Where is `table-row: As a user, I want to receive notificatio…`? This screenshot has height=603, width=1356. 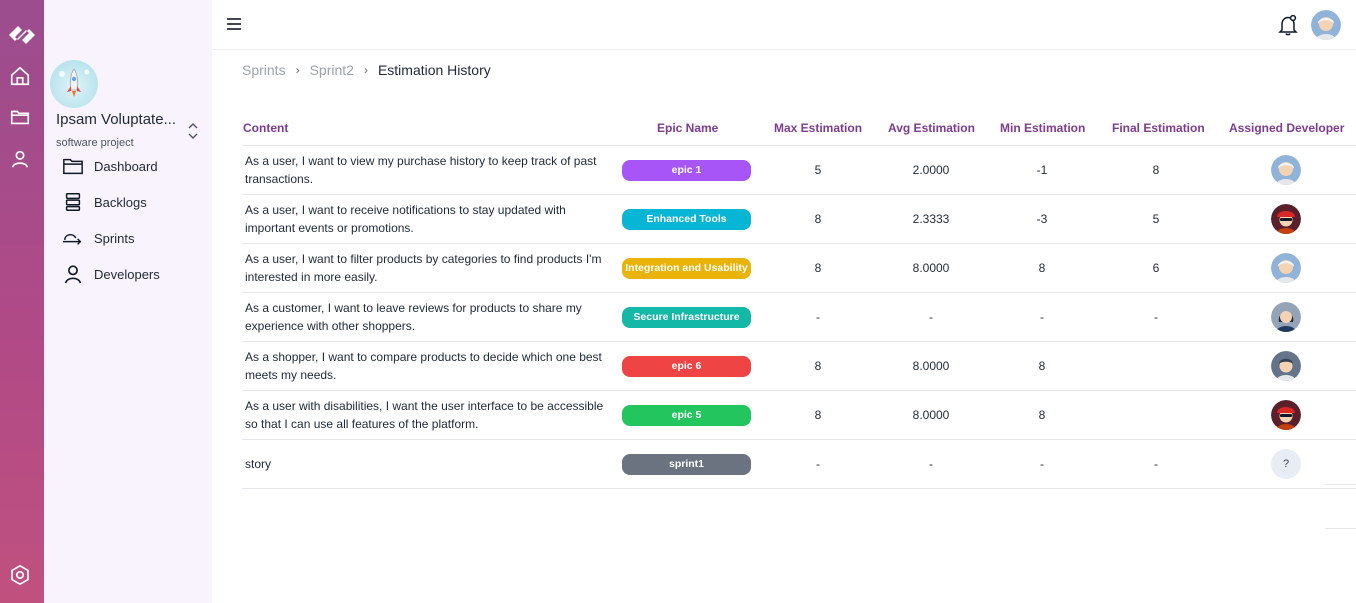
table-row: As a user, I want to receive notificatio… is located at coordinates (799, 219).